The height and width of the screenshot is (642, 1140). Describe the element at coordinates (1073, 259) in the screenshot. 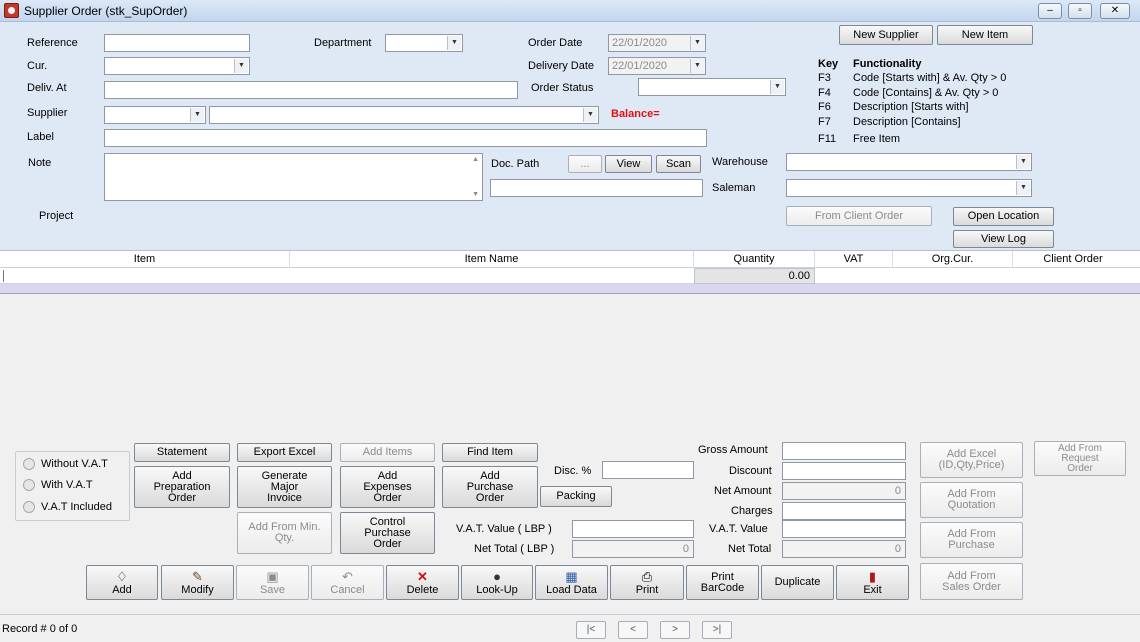

I see `column-client-order: Client Order` at that location.